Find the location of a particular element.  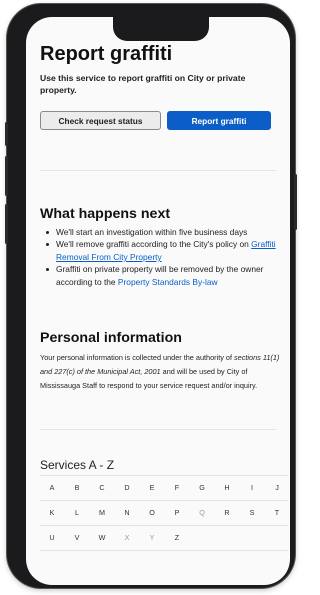

letter-link-h: H is located at coordinates (227, 488).